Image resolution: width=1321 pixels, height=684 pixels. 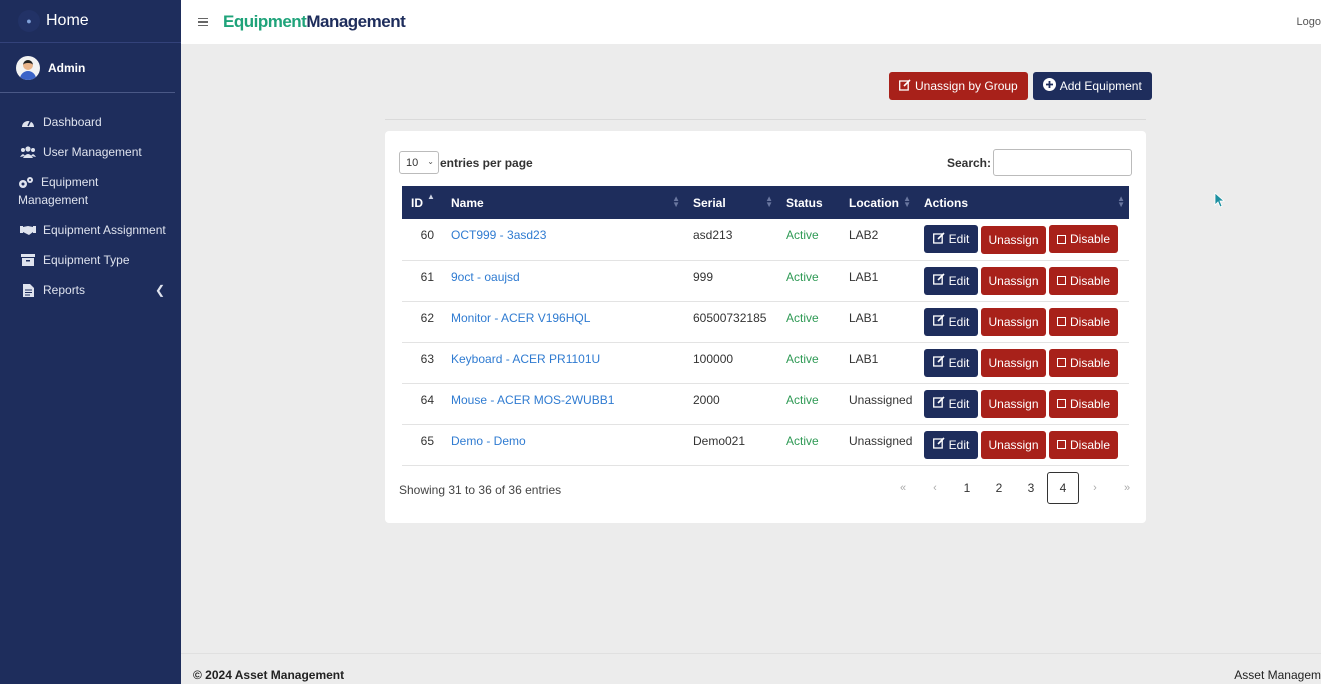 I want to click on column-header-name: Name ▲ ▼, so click(x=563, y=202).